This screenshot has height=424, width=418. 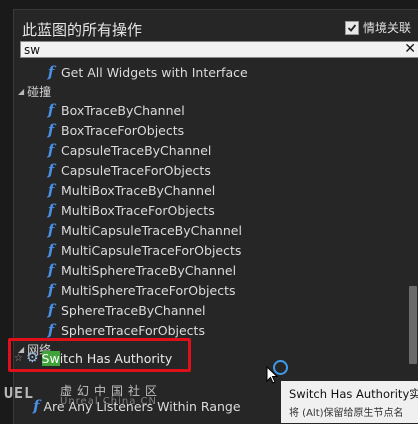 What do you see at coordinates (82, 30) in the screenshot?
I see `menu-title: 此蓝图的所有操作` at bounding box center [82, 30].